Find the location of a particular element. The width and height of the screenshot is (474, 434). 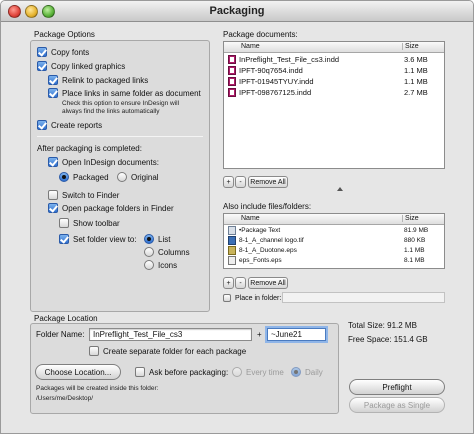

doc-name: IPFT-01945TYUY.indd is located at coordinates (276, 81).